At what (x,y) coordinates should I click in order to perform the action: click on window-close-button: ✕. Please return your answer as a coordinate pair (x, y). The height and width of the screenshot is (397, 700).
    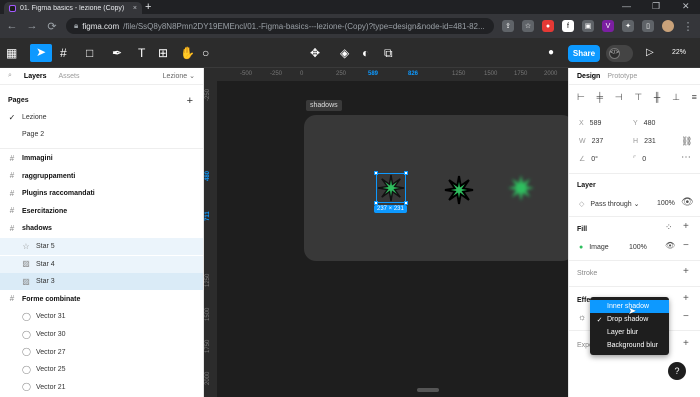
    Looking at the image, I should click on (686, 6).